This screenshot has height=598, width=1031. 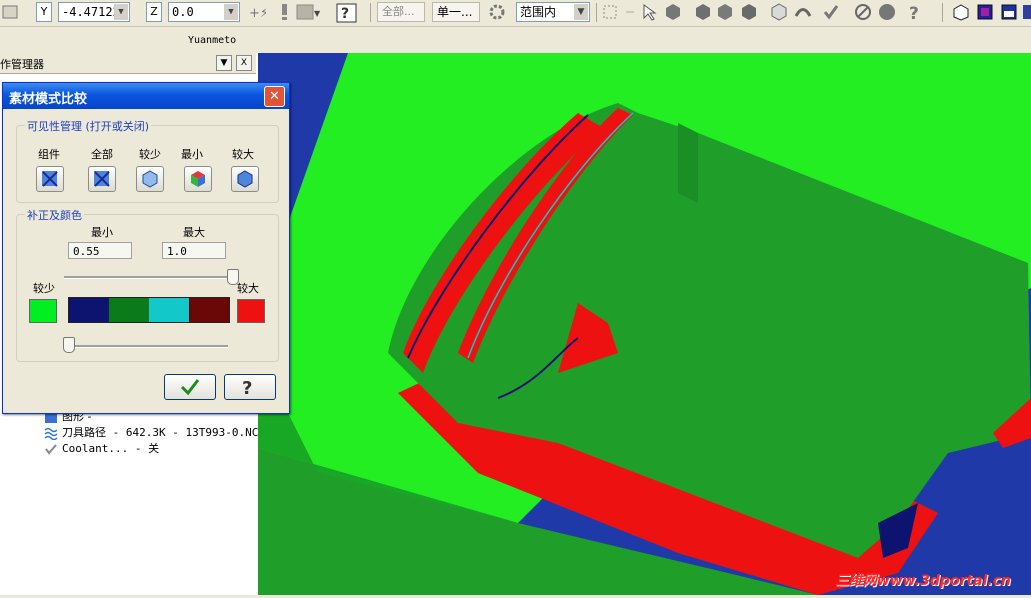 What do you see at coordinates (887, 12) in the screenshot?
I see `verify-sphere-icon` at bounding box center [887, 12].